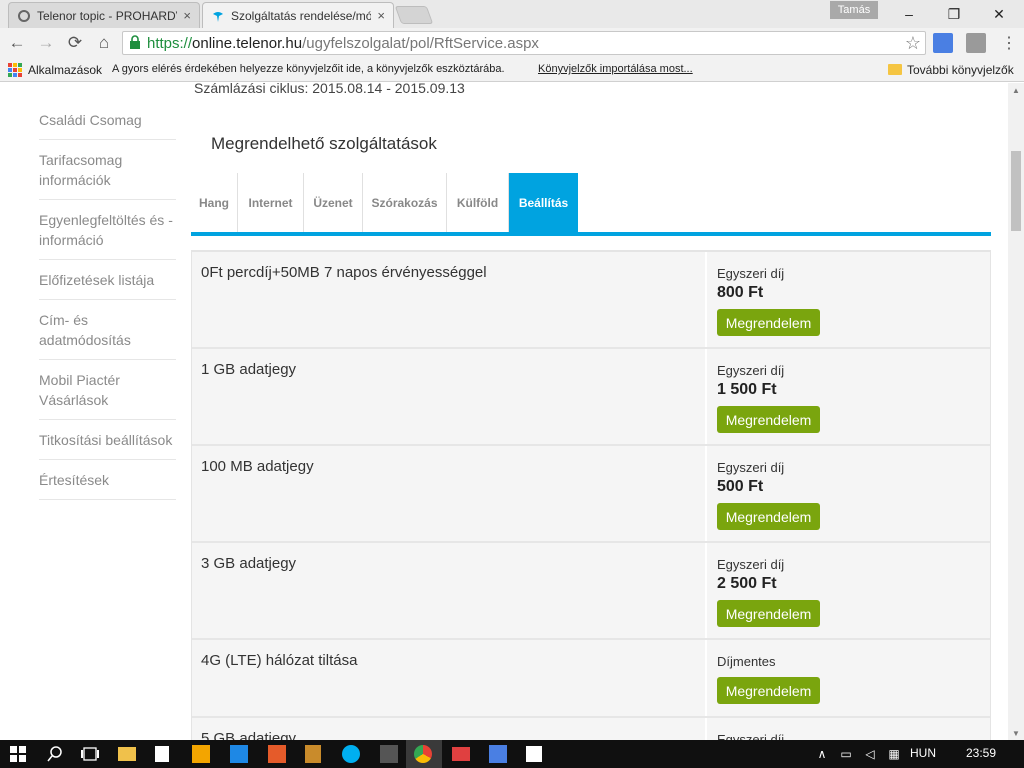 This screenshot has height=768, width=1024. Describe the element at coordinates (847, 299) in the screenshot. I see `price-column: Egyszeri díj 800 Ft Megrendelem` at that location.